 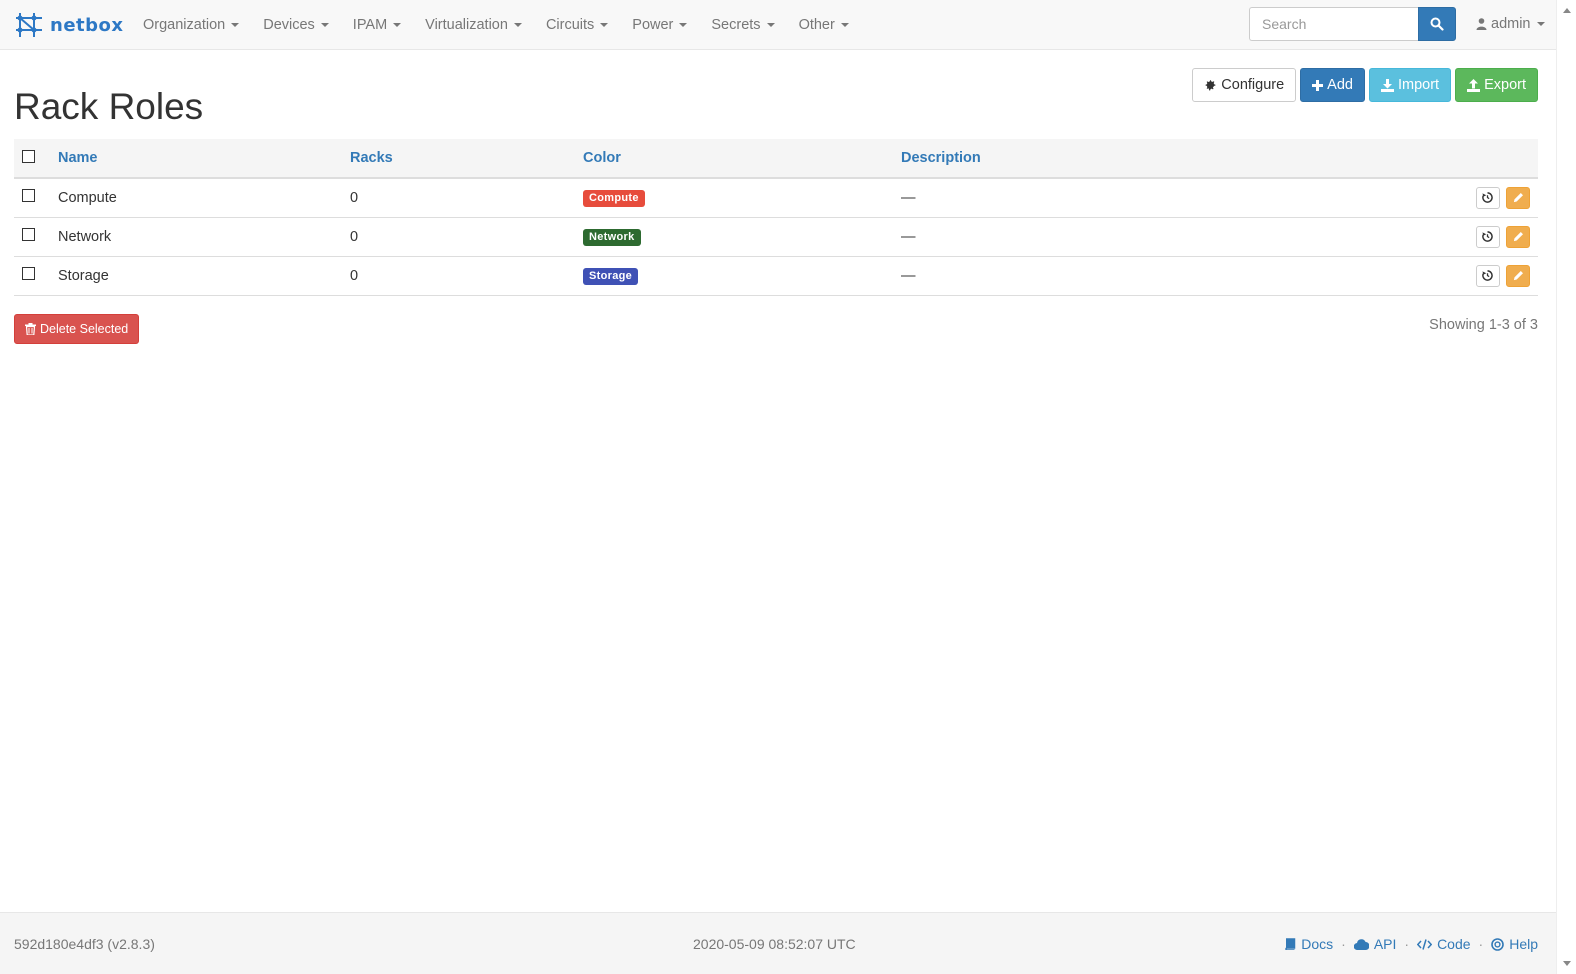 I want to click on nav-virtualization: Virtualization, so click(x=473, y=25).